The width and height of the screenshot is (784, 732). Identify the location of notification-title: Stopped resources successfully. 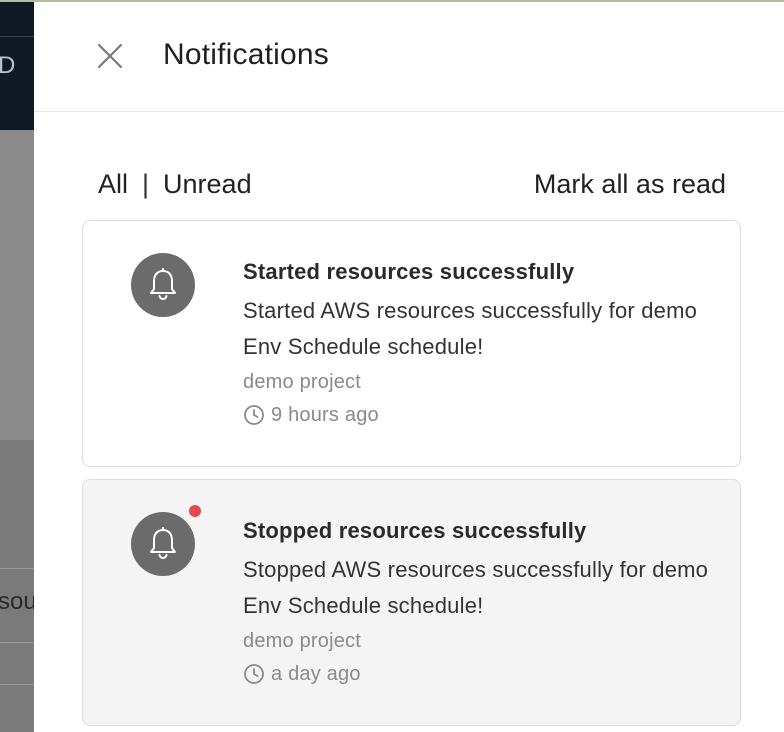
(415, 530).